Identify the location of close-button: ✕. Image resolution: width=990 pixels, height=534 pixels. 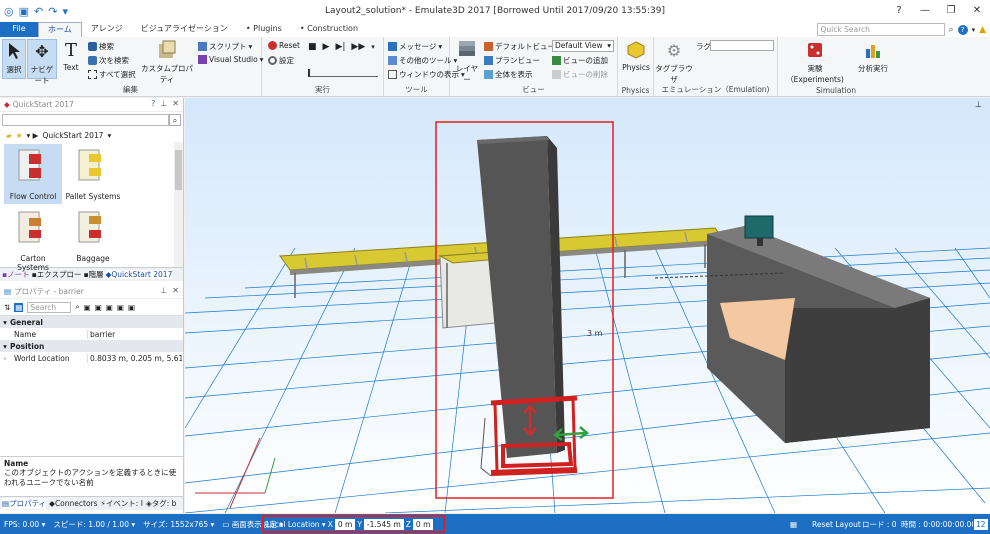
(977, 10).